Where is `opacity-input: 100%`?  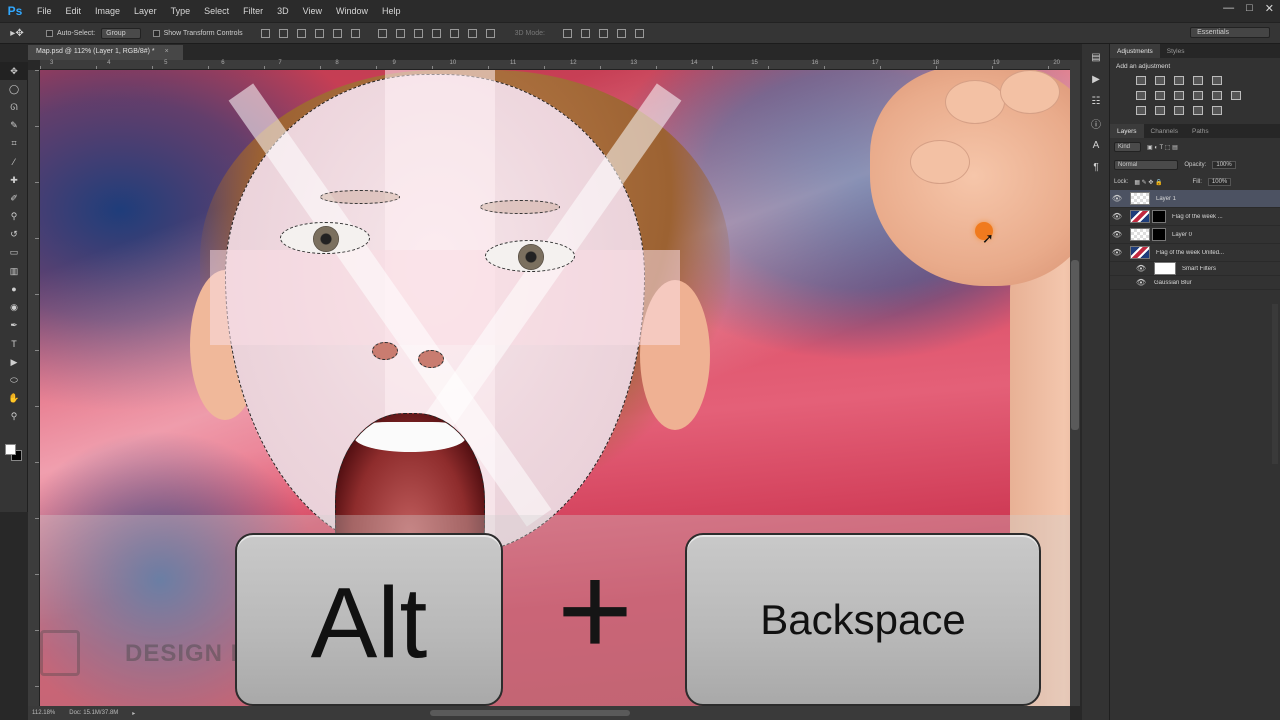
opacity-input: 100% is located at coordinates (1224, 165).